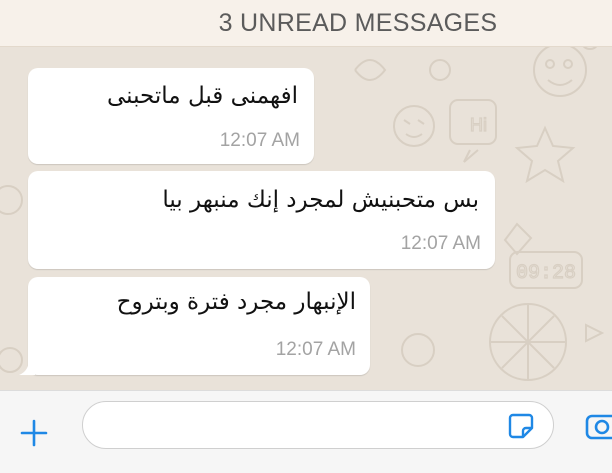 This screenshot has width=612, height=473. Describe the element at coordinates (27, 367) in the screenshot. I see `bubble-tail-icon` at that location.